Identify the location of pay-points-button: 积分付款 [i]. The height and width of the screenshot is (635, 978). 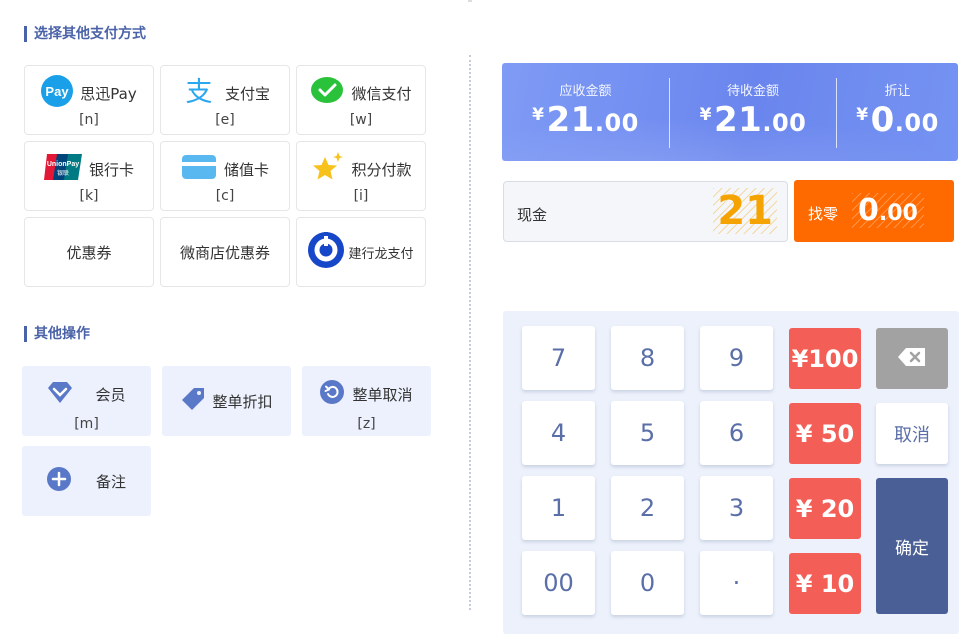
(361, 176).